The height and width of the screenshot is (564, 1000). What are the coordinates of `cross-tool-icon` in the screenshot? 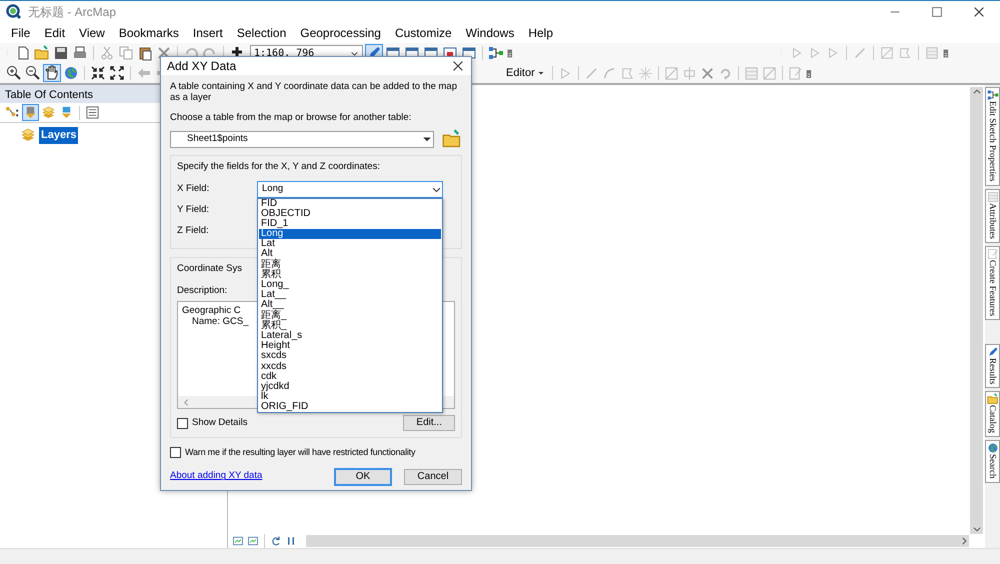 It's located at (707, 73).